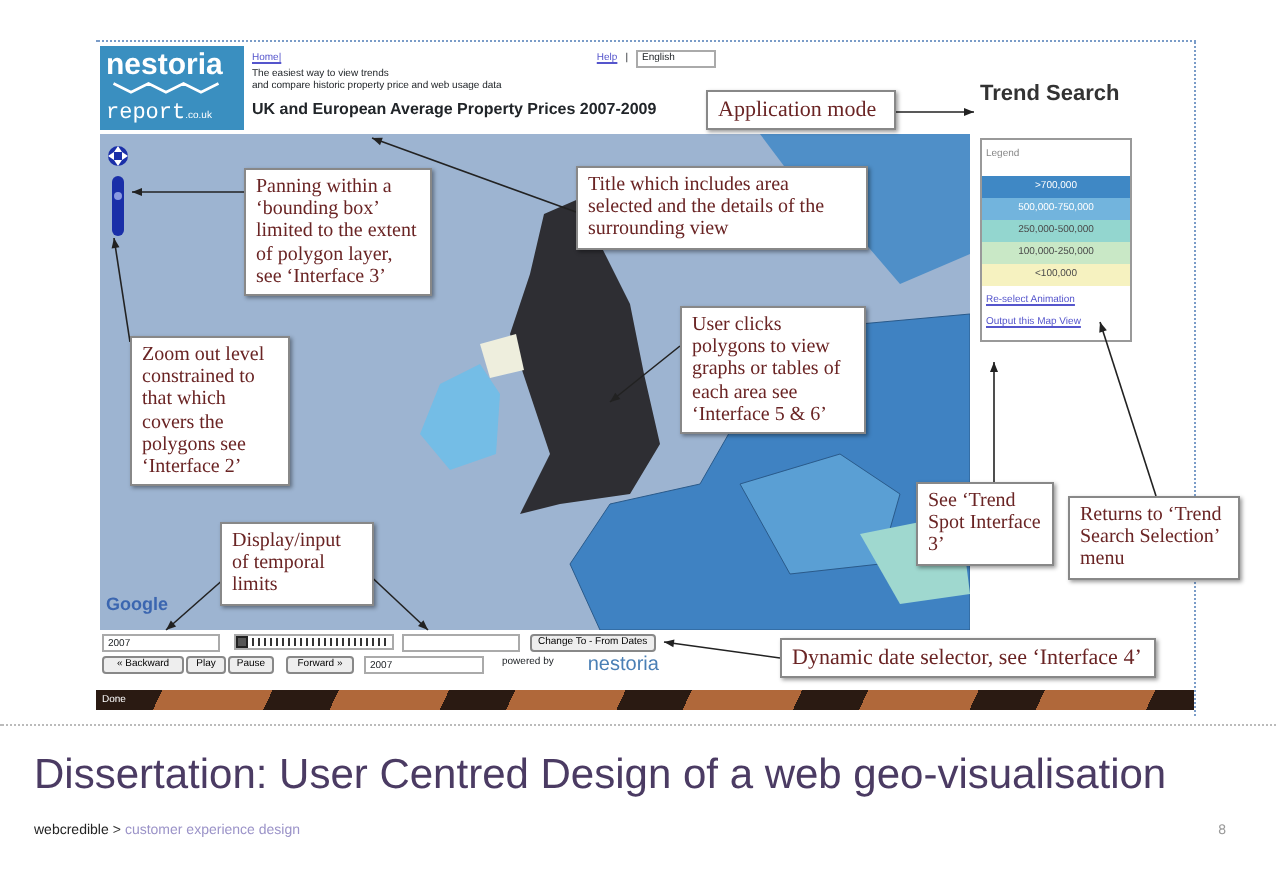  I want to click on page-title: UK and European Average Property Prices 2007-2009, so click(455, 109).